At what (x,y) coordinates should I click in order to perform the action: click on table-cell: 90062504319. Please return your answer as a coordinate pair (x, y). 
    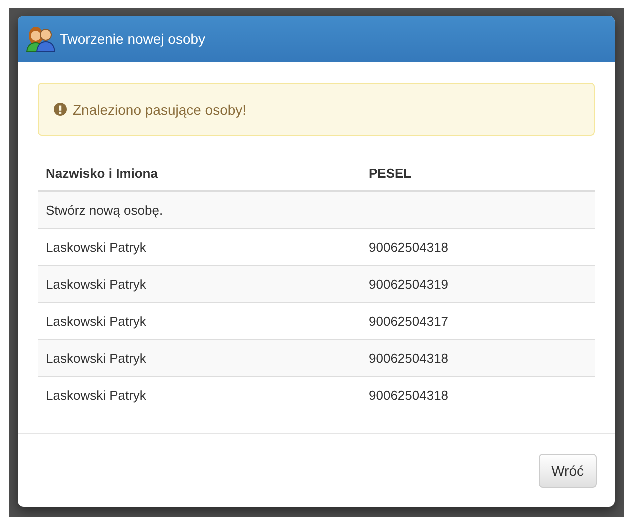
    Looking at the image, I should click on (478, 284).